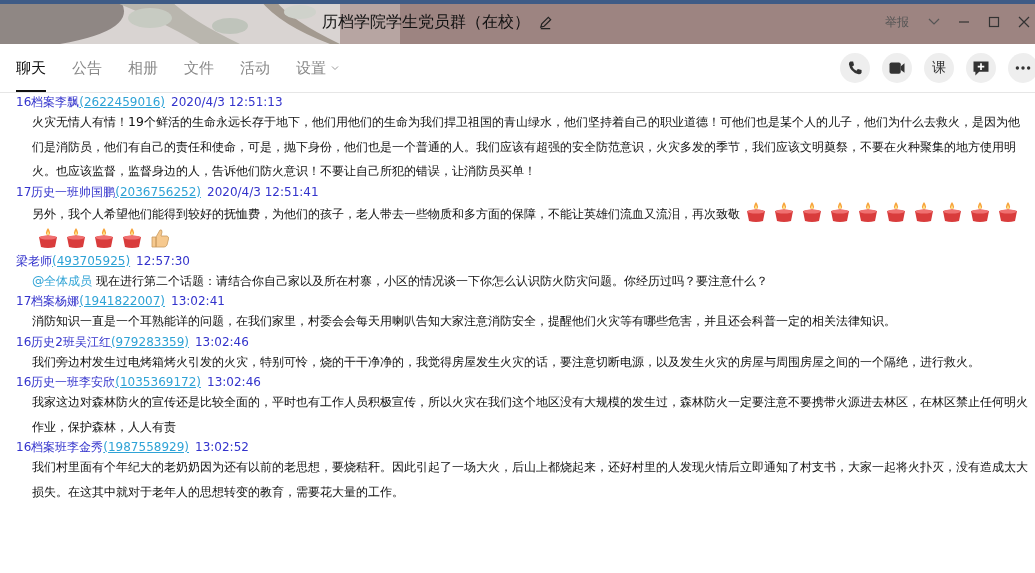 The width and height of the screenshot is (1035, 573). I want to click on more-button, so click(1021, 68).